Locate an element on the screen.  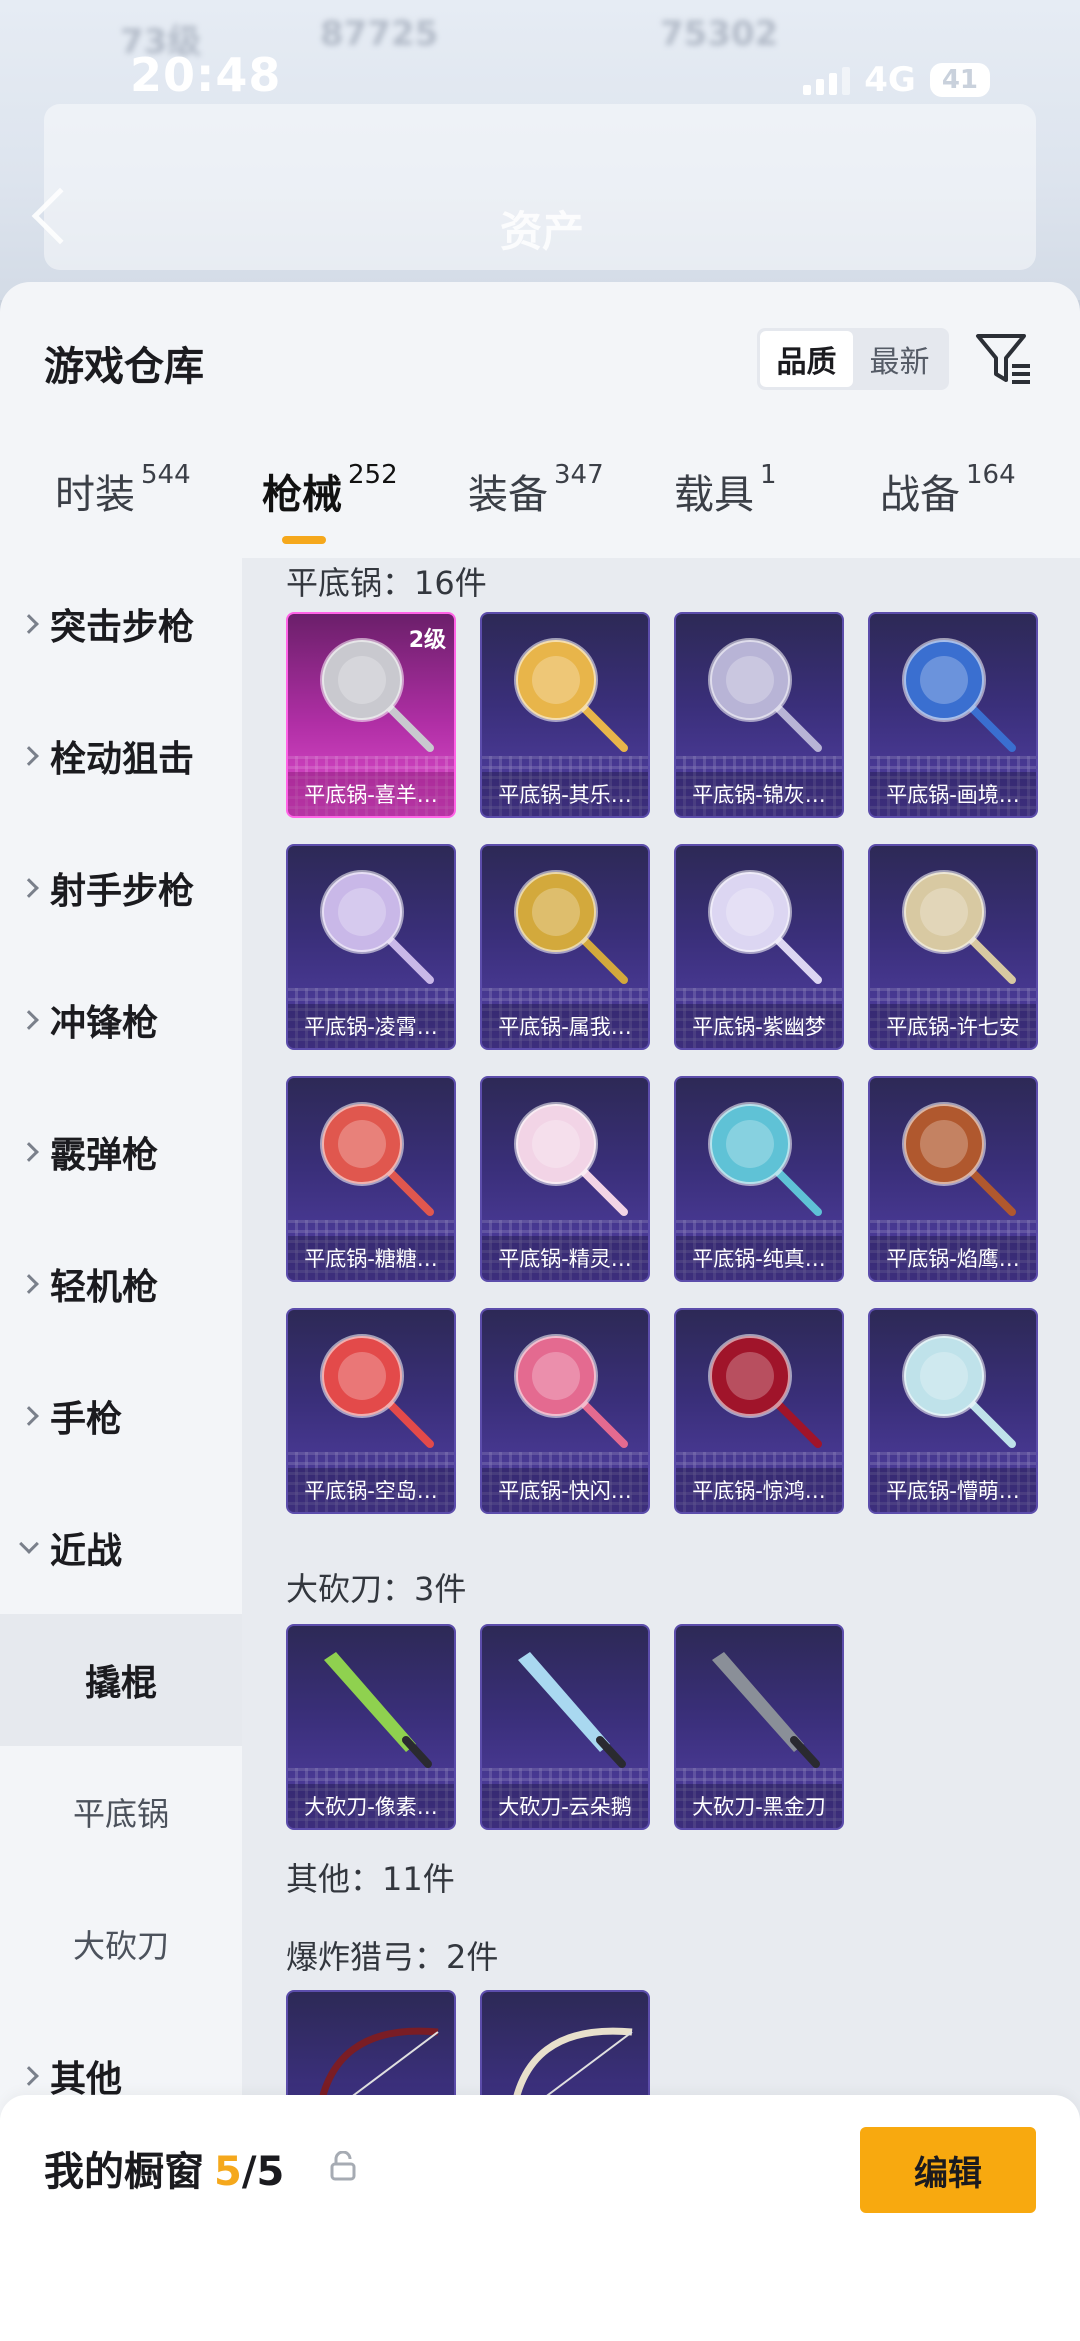
tab-equipment: 装备 347 is located at coordinates (536, 490).